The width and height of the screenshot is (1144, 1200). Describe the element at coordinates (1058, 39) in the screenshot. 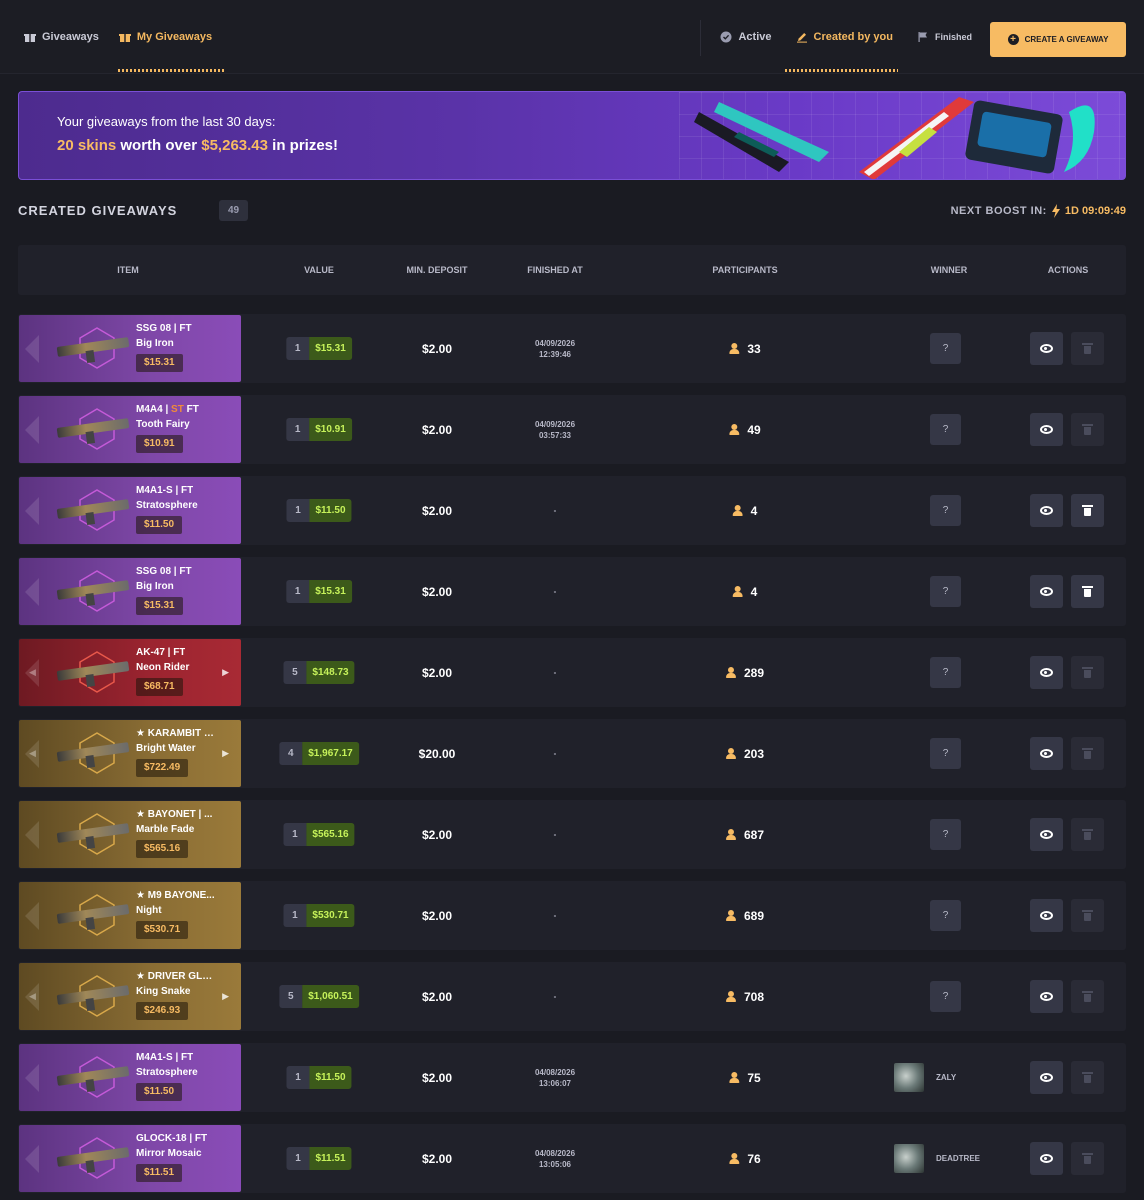

I see `create-giveaway-button: + CREATE A GIVEAWAY` at that location.